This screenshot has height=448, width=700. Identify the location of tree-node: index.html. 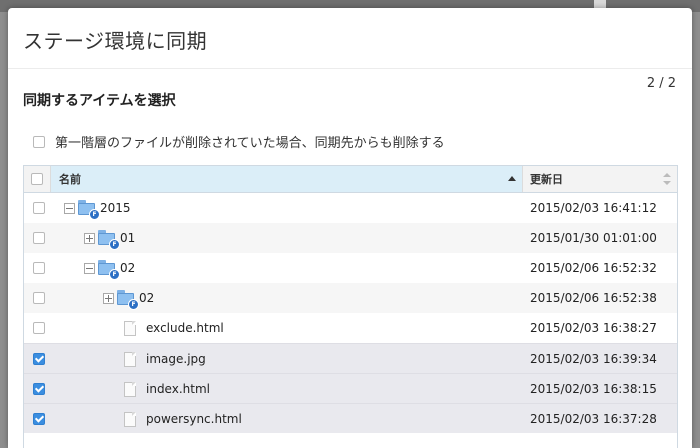
(167, 389).